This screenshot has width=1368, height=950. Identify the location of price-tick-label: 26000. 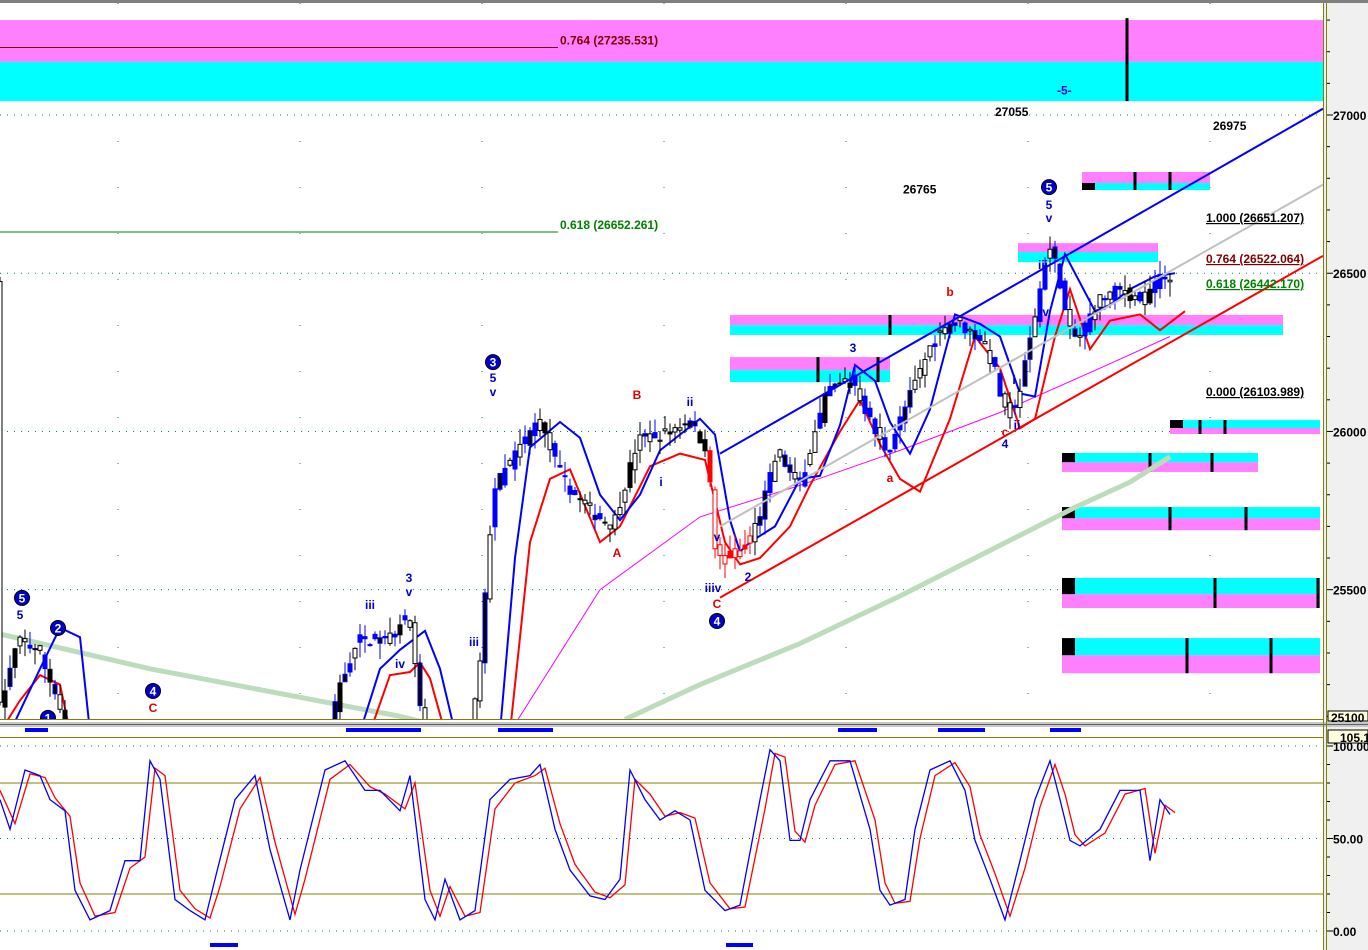
(1350, 432).